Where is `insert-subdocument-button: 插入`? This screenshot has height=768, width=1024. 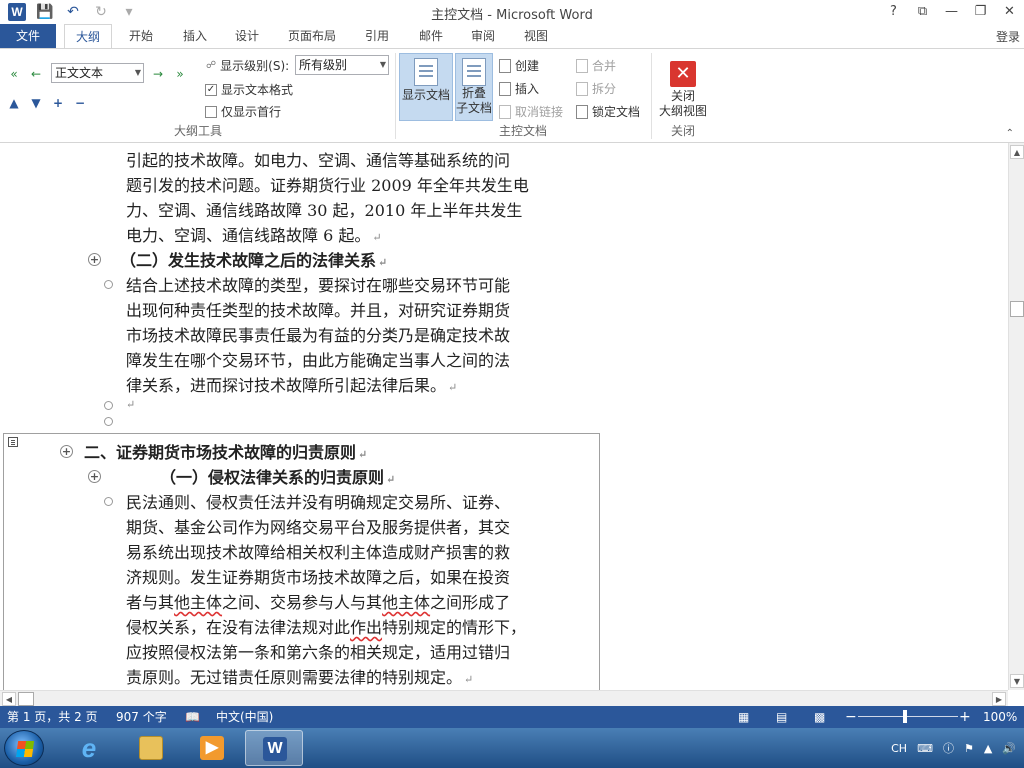 insert-subdocument-button: 插入 is located at coordinates (519, 88).